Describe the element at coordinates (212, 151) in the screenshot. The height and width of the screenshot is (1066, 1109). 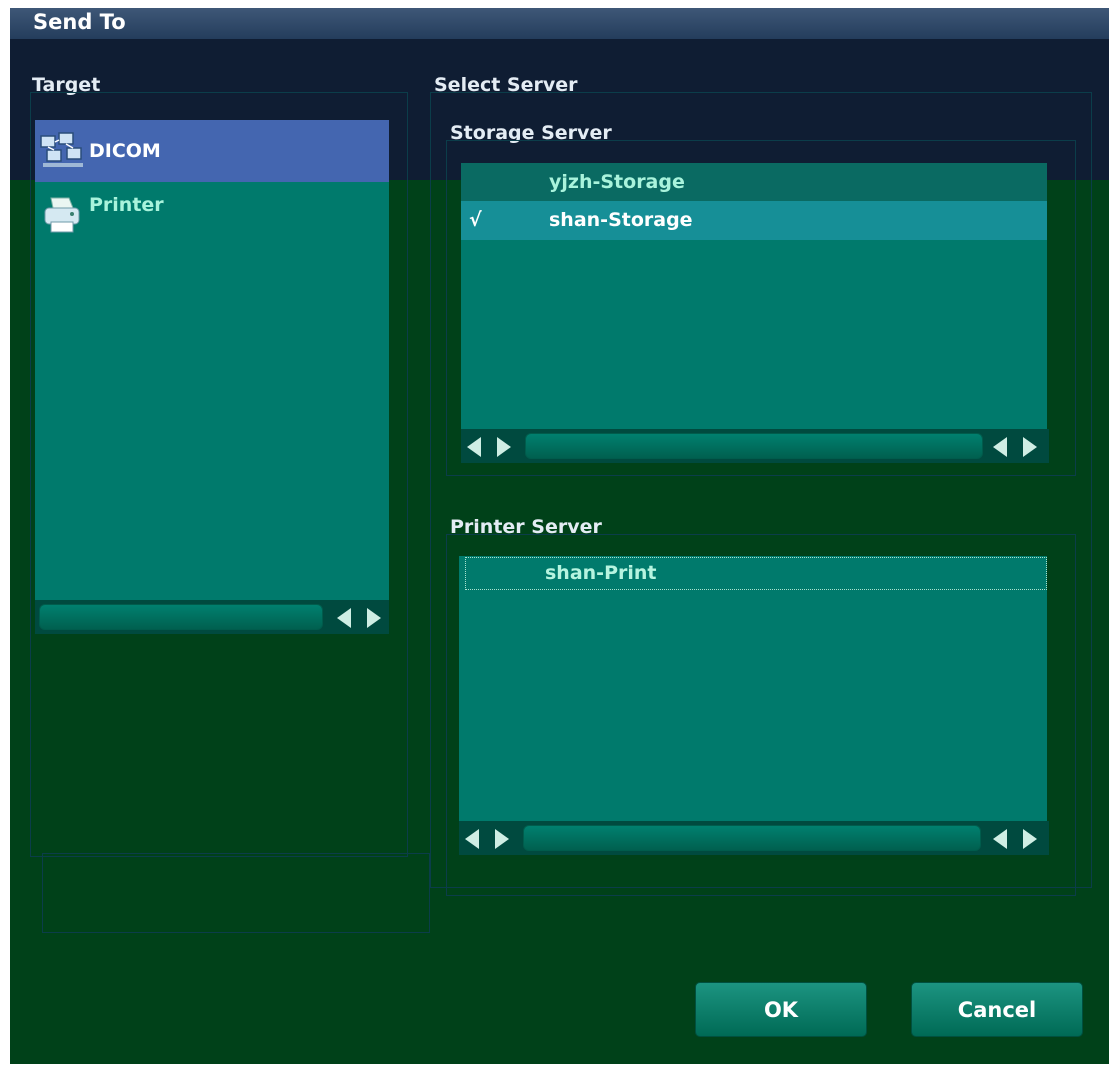
I see `target-item-dicom: DICOM` at that location.